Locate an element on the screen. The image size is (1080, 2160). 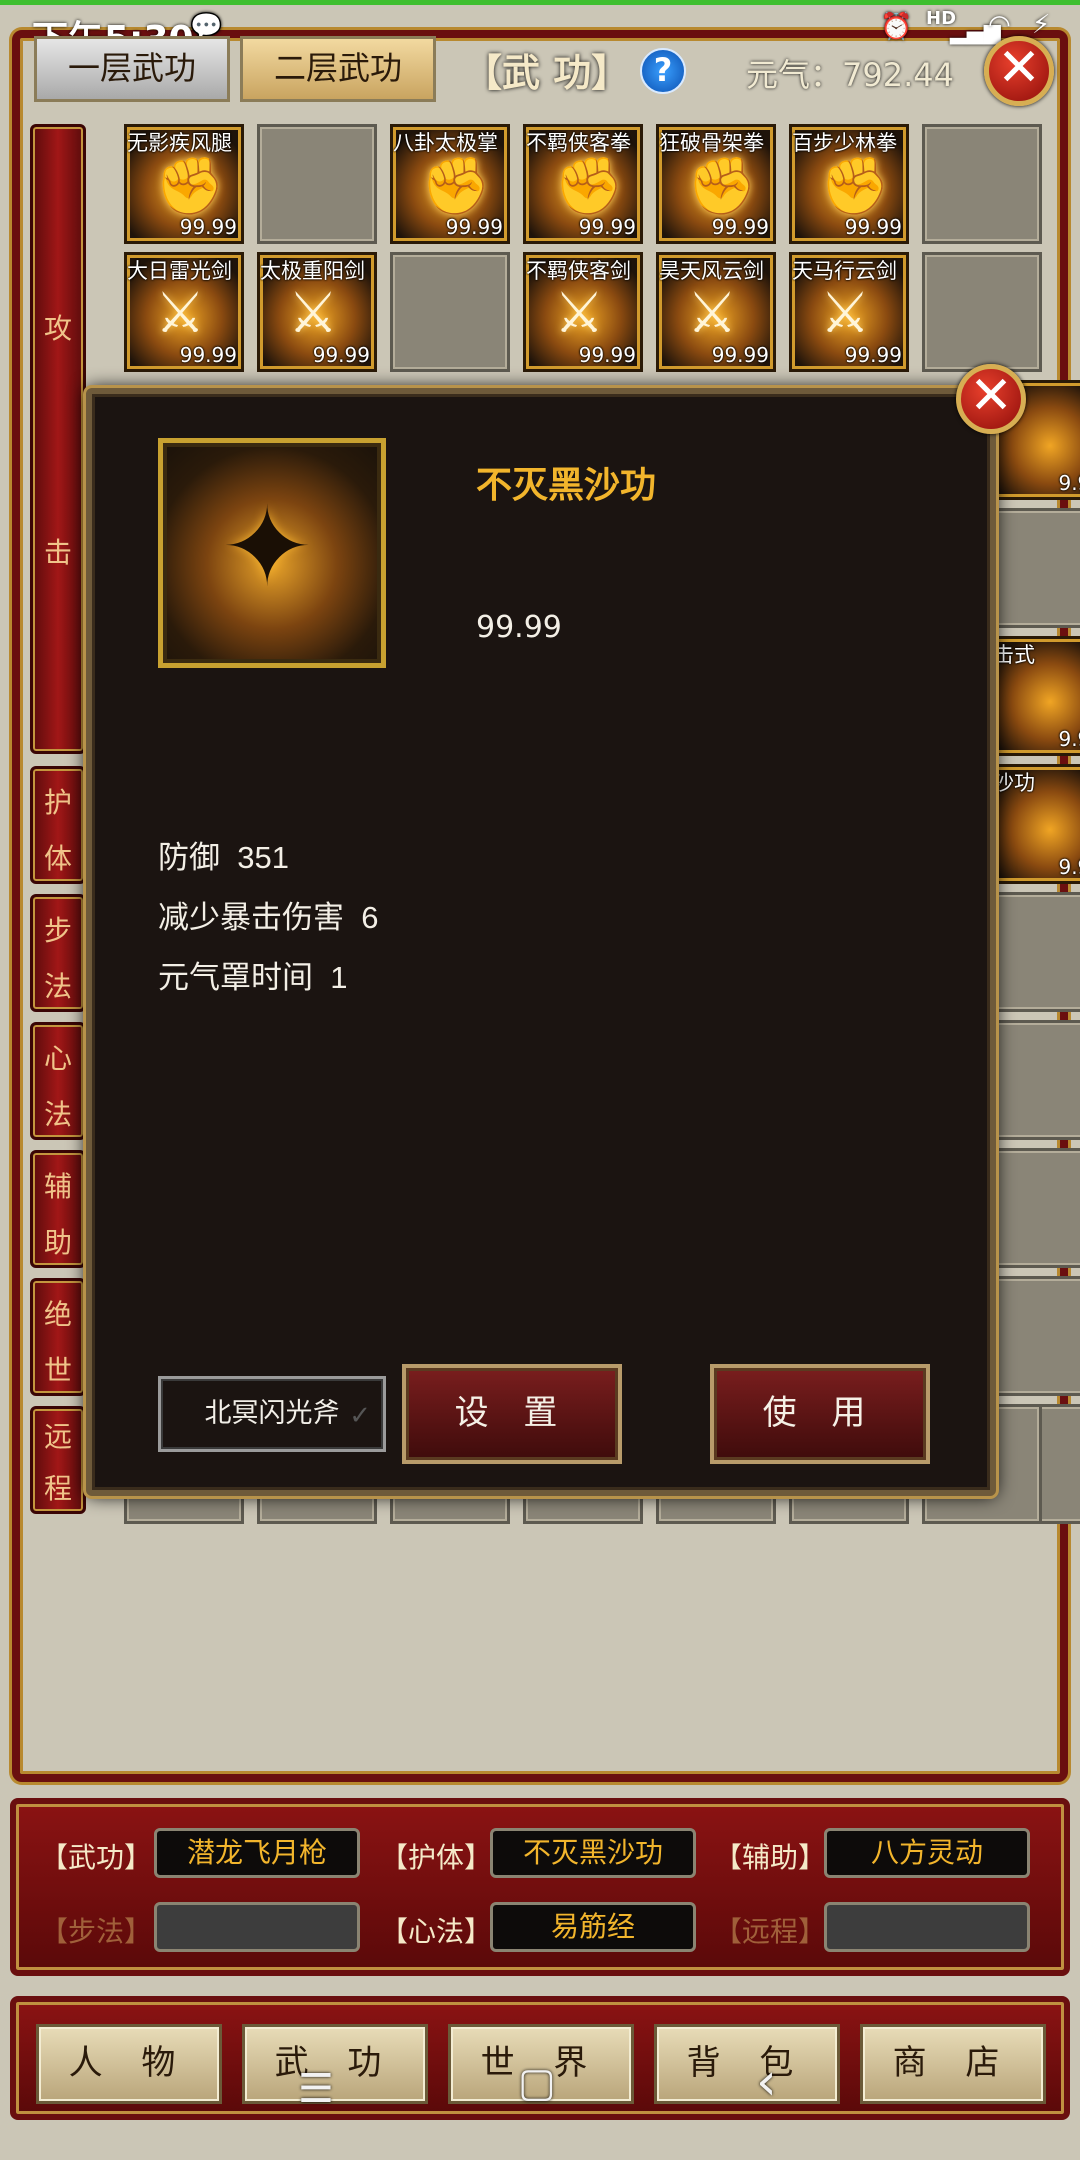
skill-slot-r1-5: ✊ 狂破骨架拳 99.99 is located at coordinates (716, 184).